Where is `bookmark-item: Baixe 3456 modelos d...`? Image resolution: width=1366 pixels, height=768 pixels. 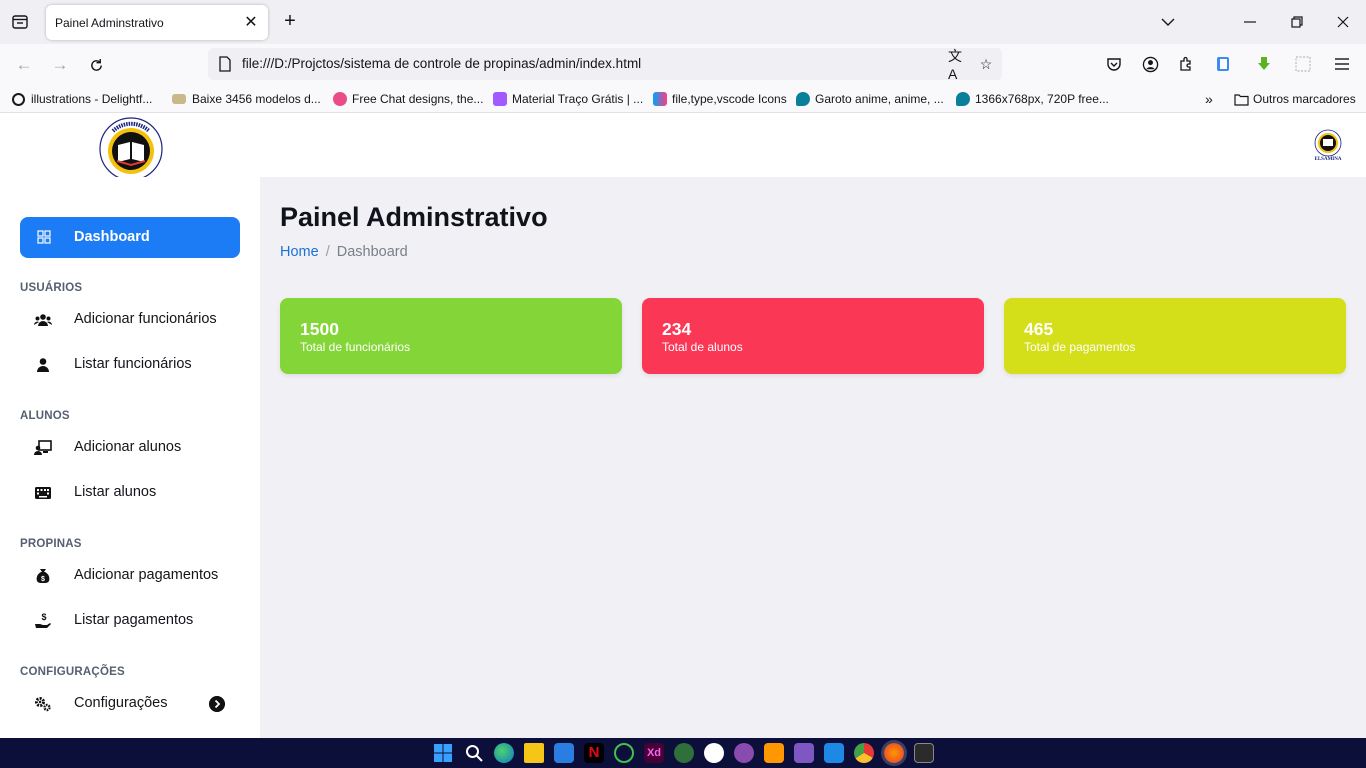 bookmark-item: Baixe 3456 modelos d... is located at coordinates (246, 99).